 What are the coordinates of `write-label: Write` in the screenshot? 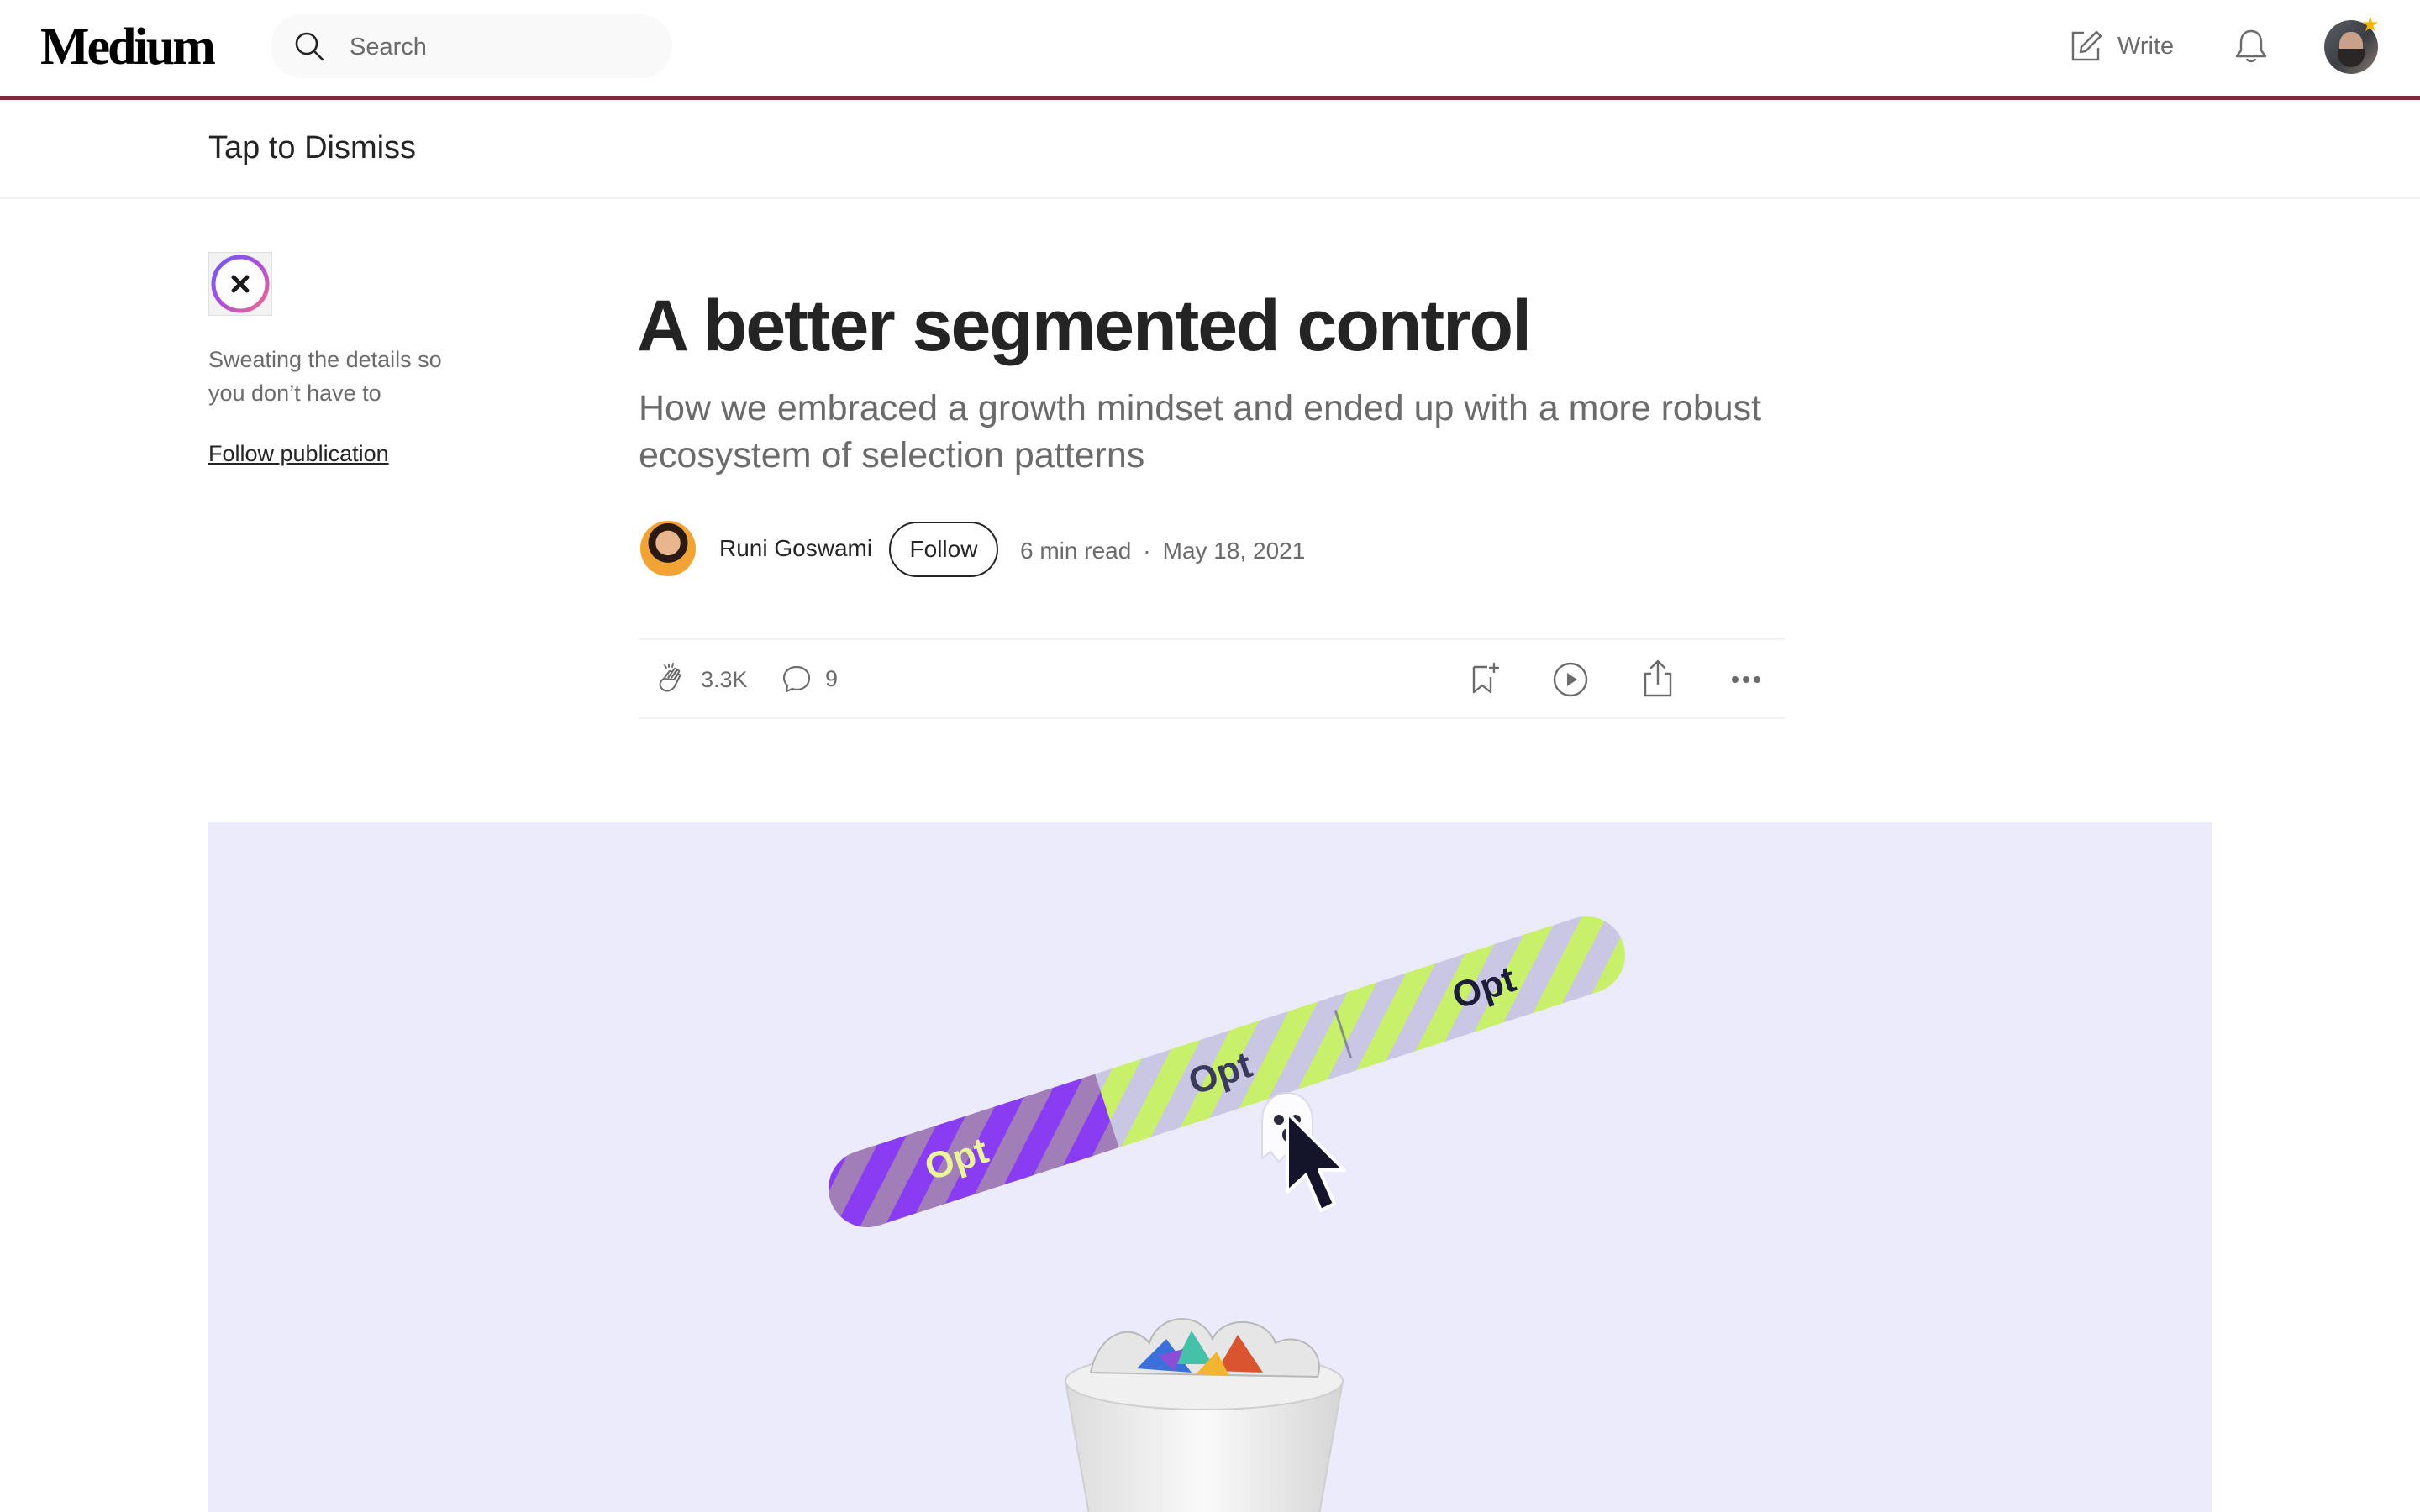 It's located at (2147, 46).